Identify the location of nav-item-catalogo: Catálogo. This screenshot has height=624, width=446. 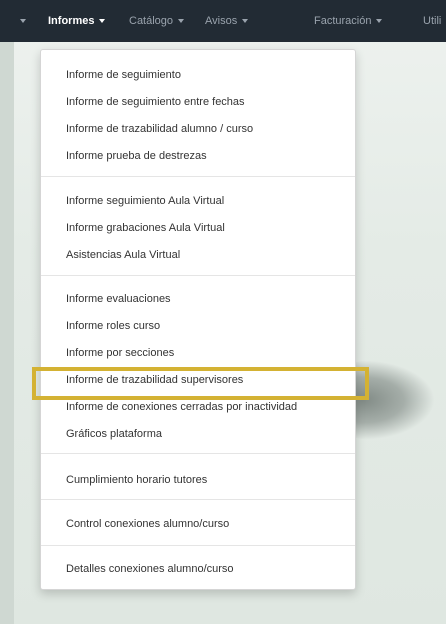
(157, 21).